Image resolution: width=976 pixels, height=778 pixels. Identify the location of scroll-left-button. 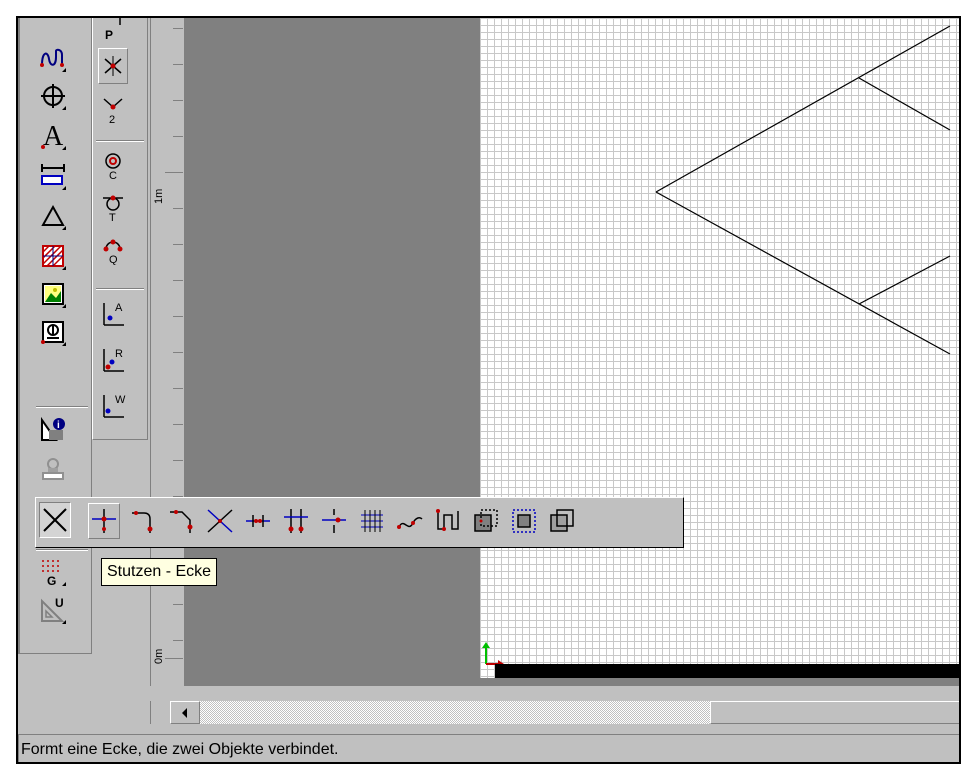
(185, 712).